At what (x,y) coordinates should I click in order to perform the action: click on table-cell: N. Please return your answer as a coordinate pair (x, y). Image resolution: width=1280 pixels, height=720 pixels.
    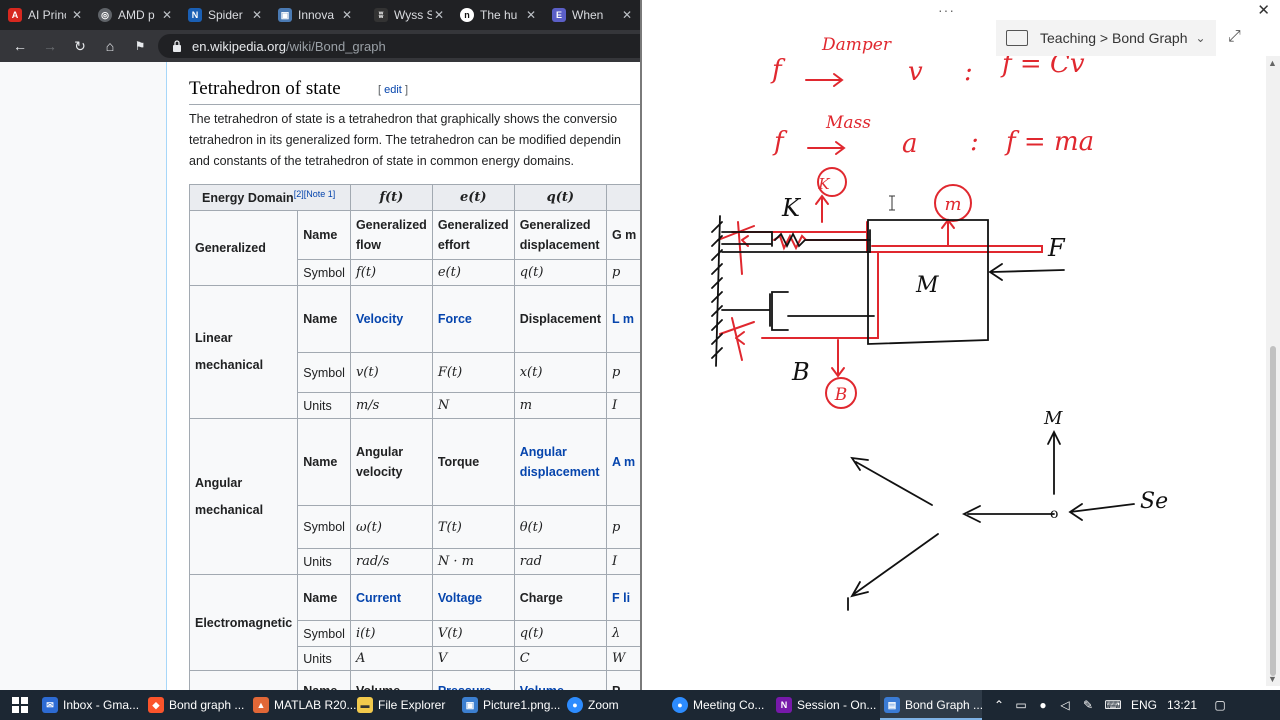
    Looking at the image, I should click on (473, 405).